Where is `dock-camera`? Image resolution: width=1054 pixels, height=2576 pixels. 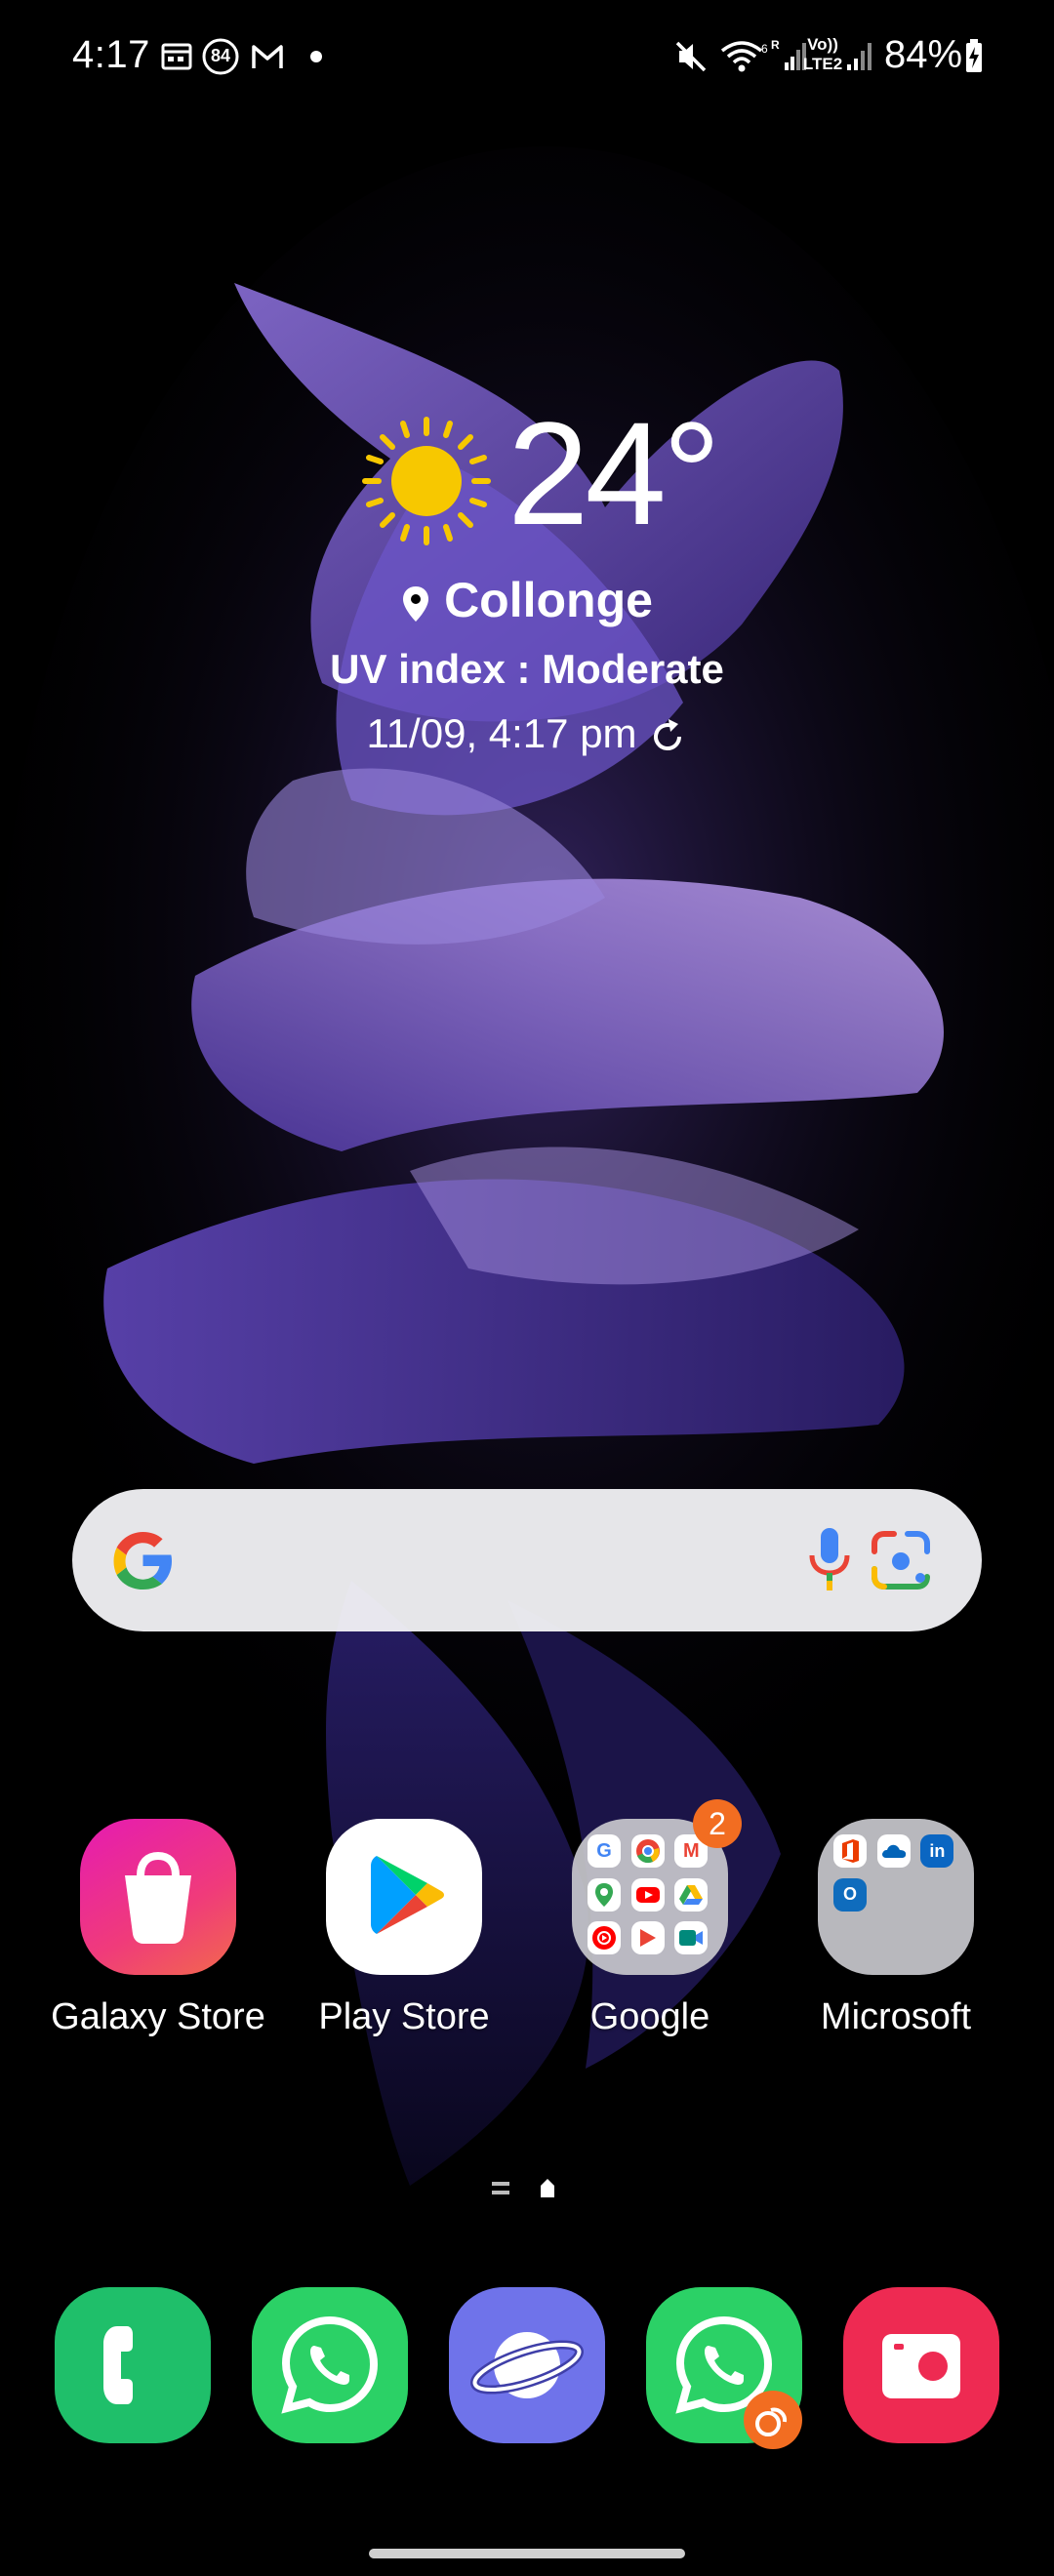 dock-camera is located at coordinates (921, 2365).